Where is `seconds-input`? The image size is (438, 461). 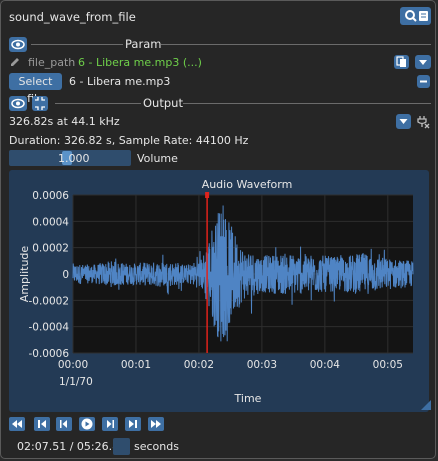
seconds-input is located at coordinates (121, 446).